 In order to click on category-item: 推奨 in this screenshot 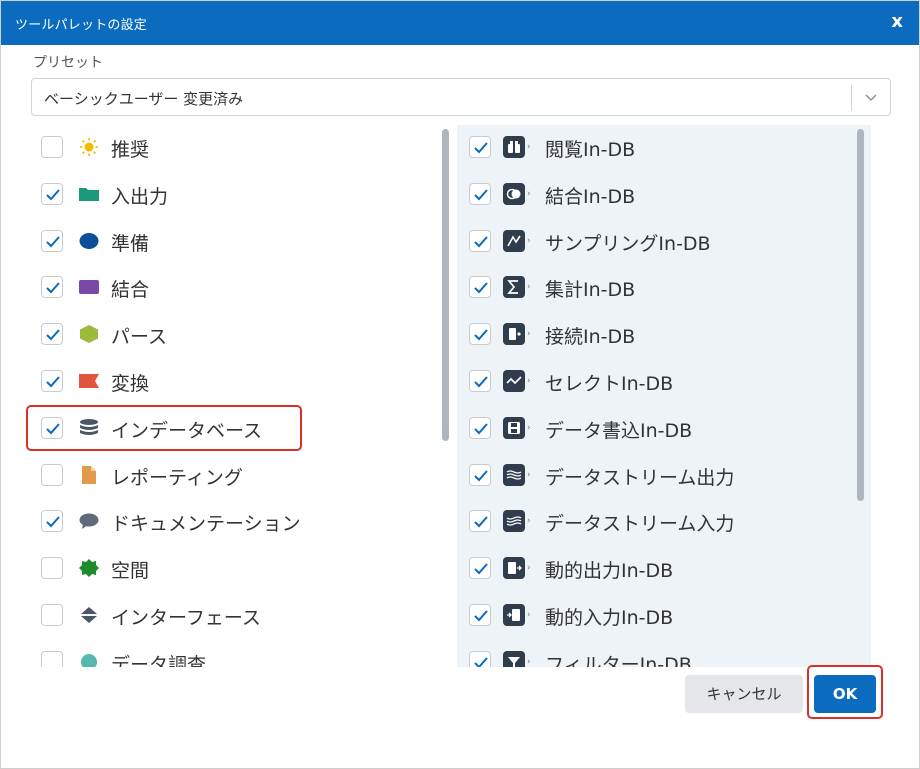, I will do `click(233, 147)`.